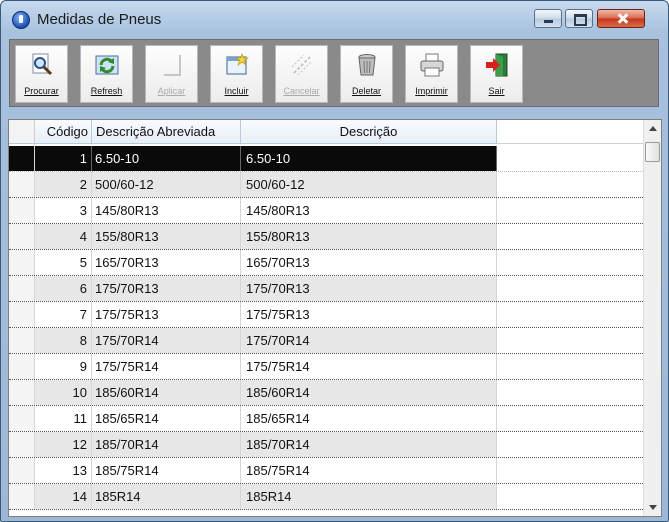 This screenshot has width=669, height=522. I want to click on cell-codigo: 14, so click(63, 496).